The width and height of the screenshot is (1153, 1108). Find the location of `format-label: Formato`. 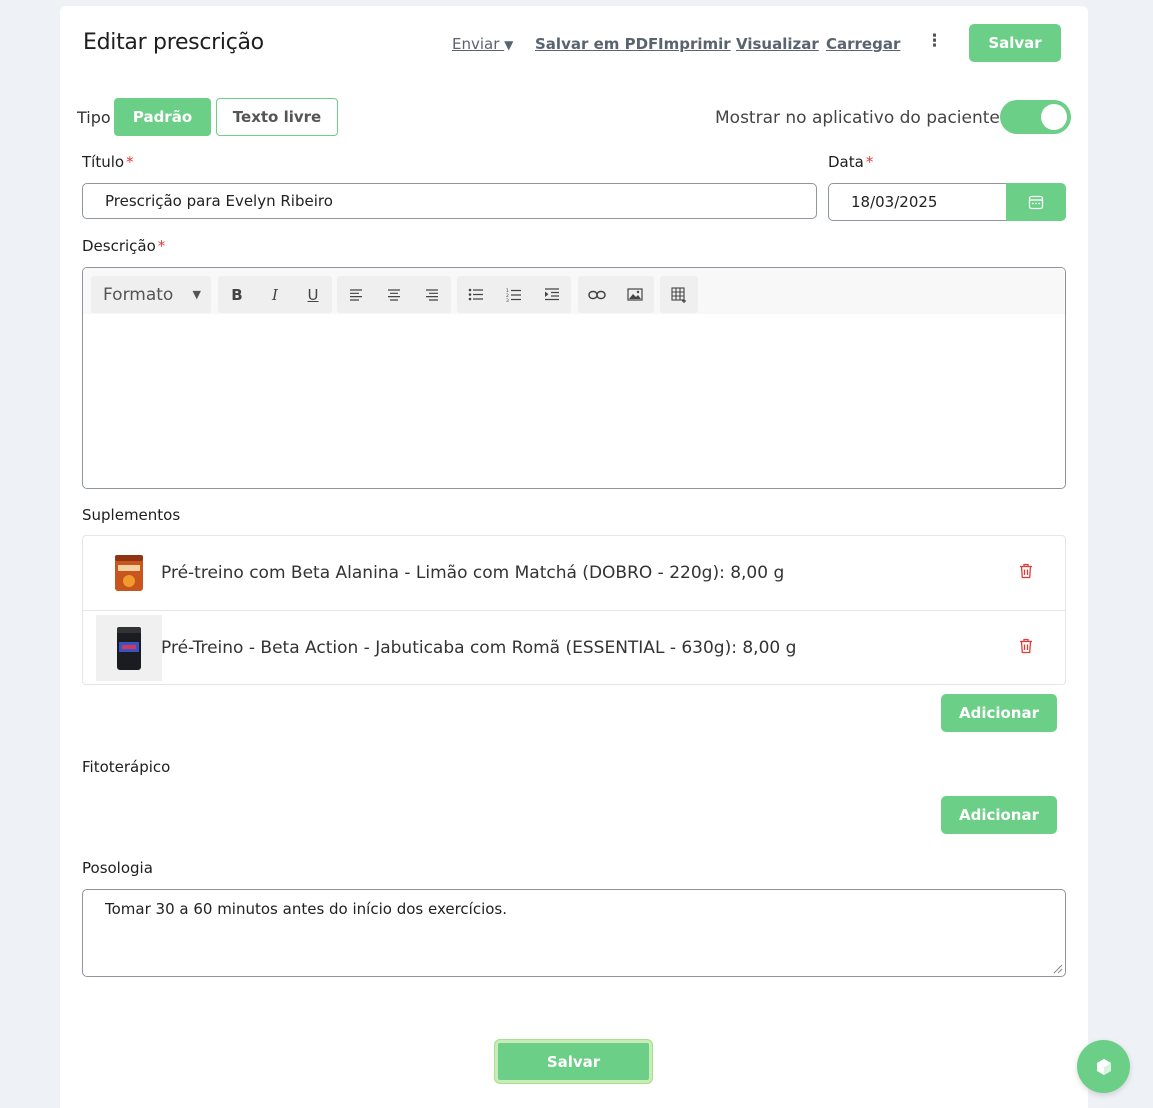

format-label: Formato is located at coordinates (138, 294).